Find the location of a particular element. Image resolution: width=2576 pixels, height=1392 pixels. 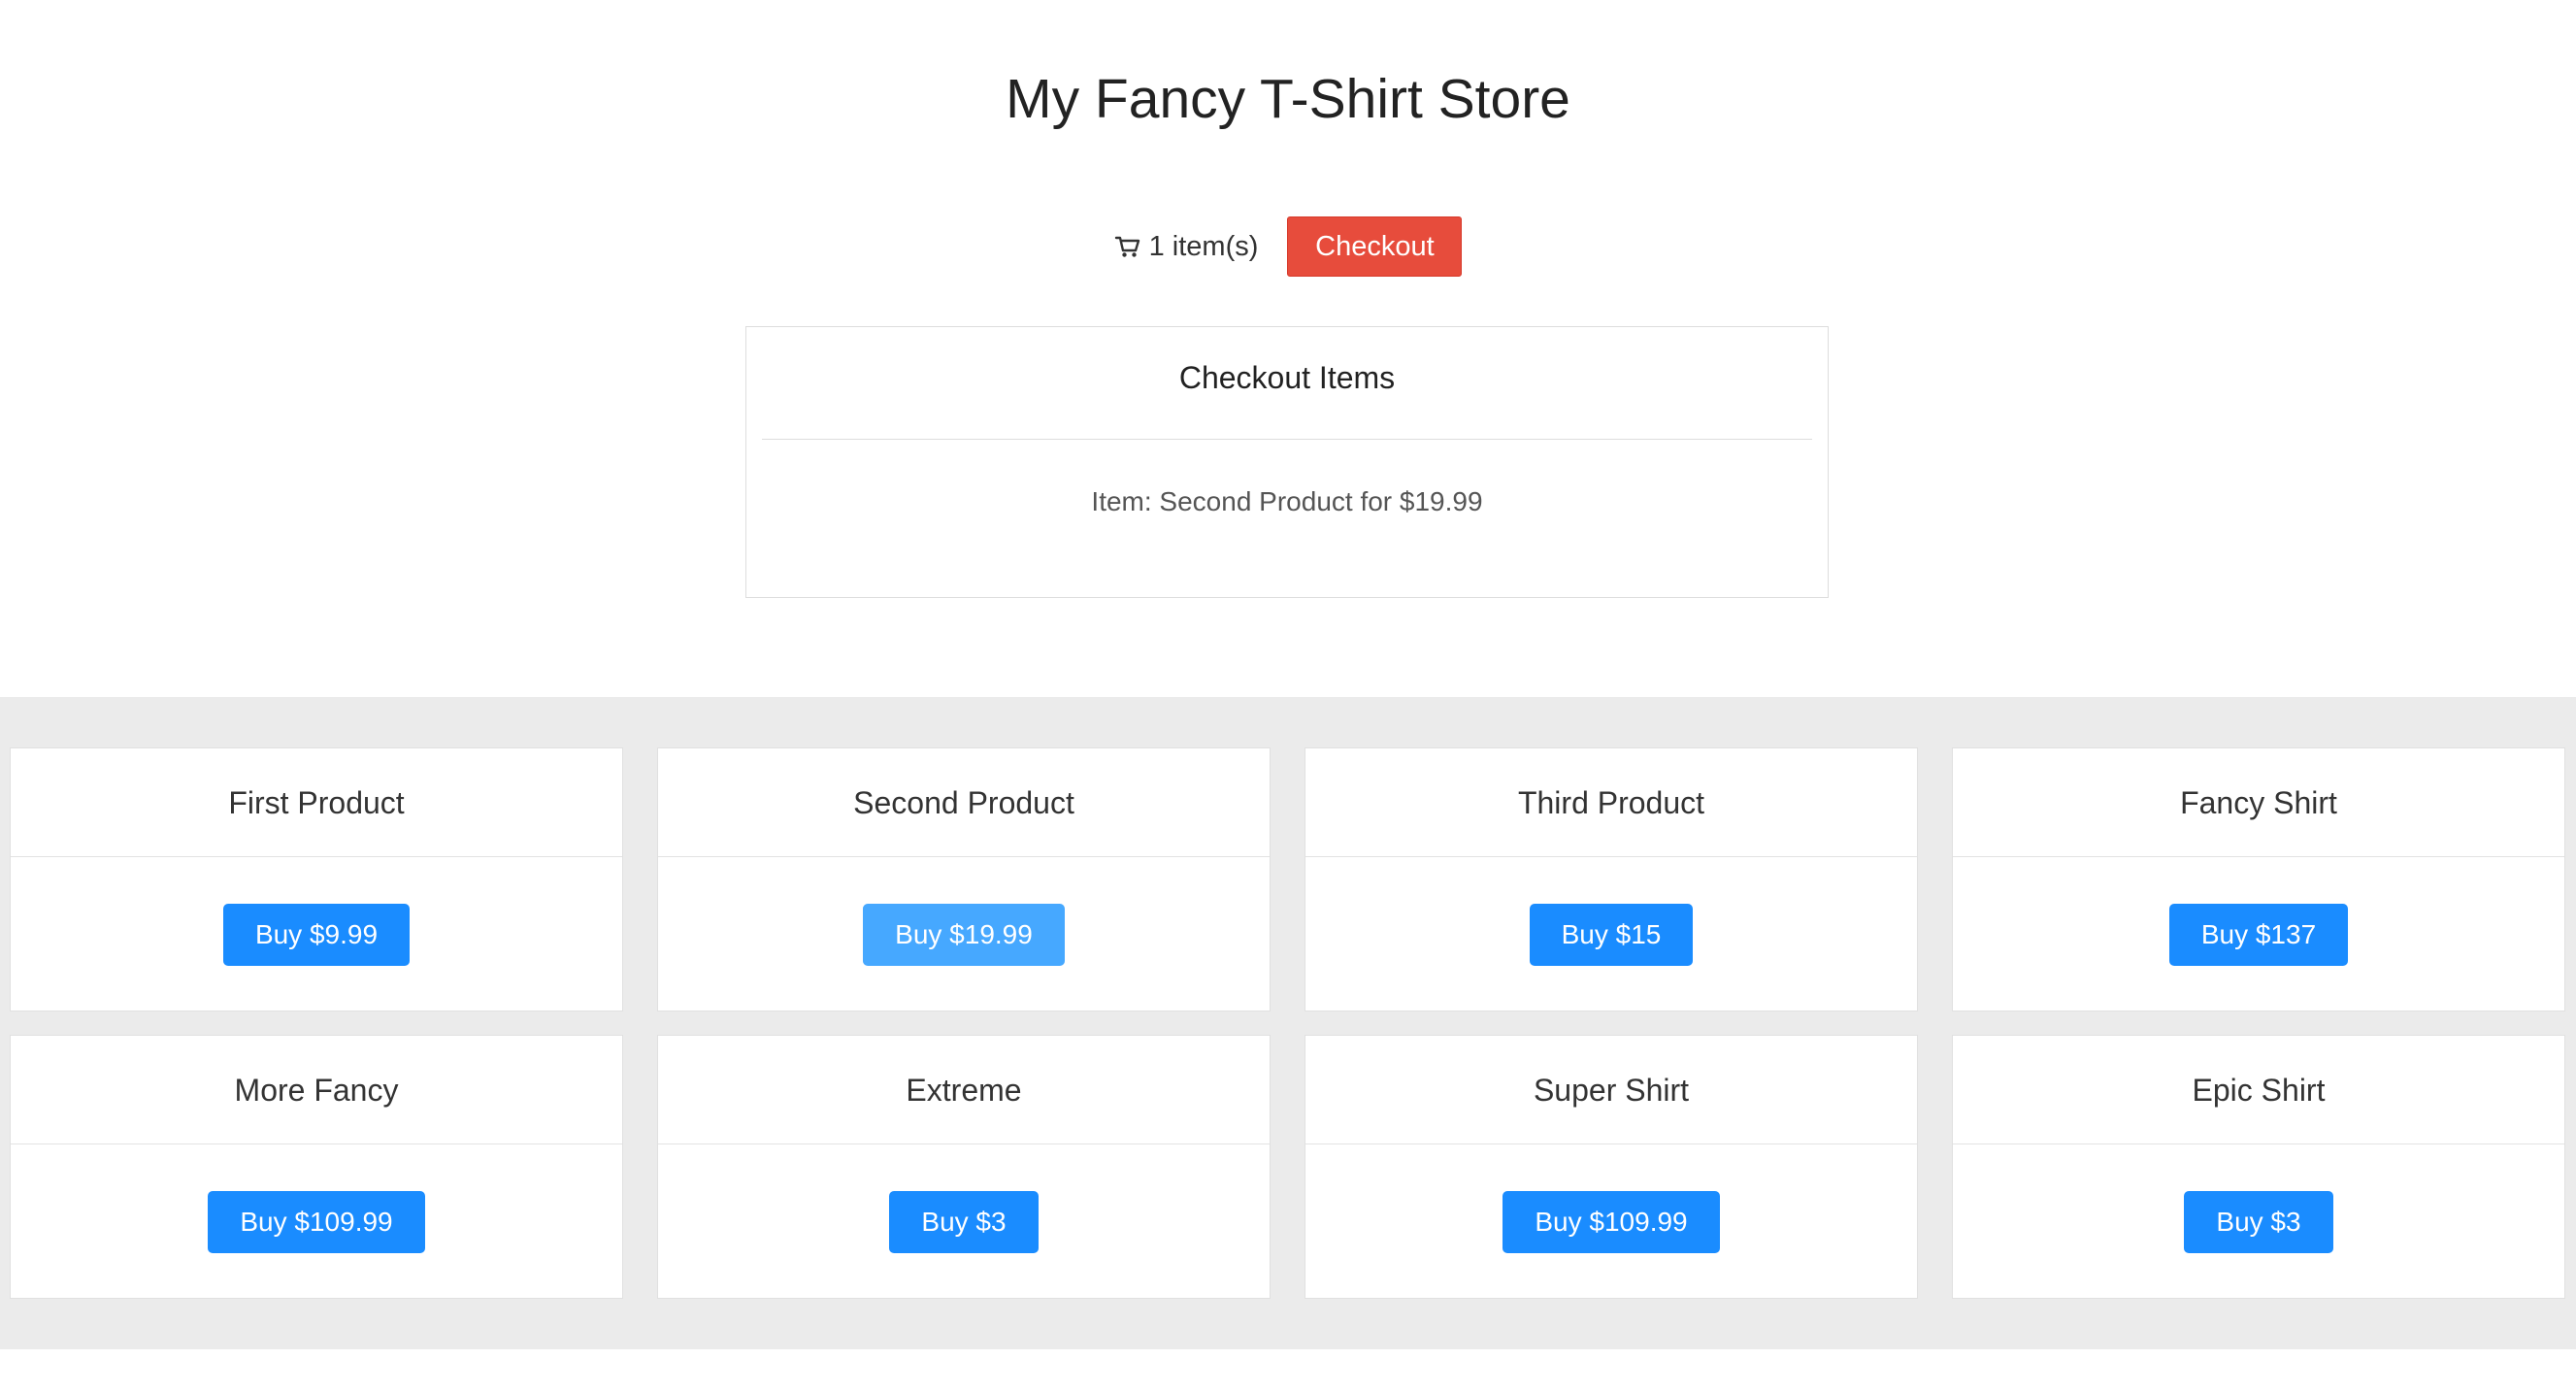

checkout-button: Checkout is located at coordinates (1375, 246).